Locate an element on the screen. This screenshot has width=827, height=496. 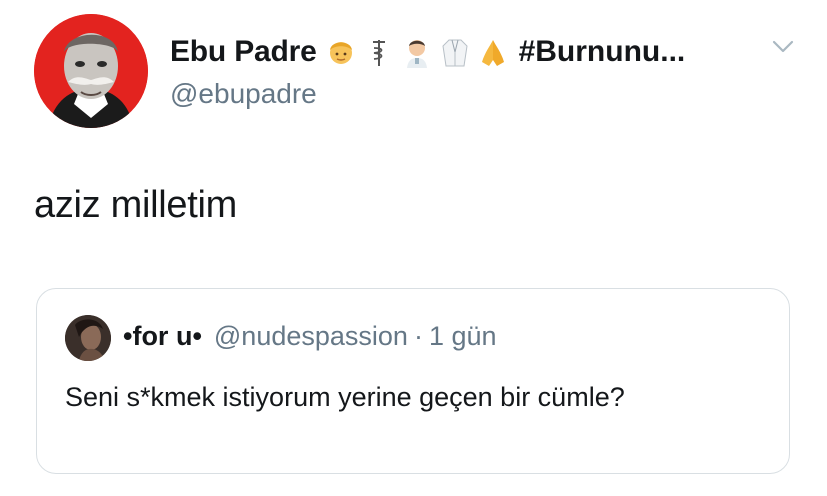
author-avatar is located at coordinates (91, 71).